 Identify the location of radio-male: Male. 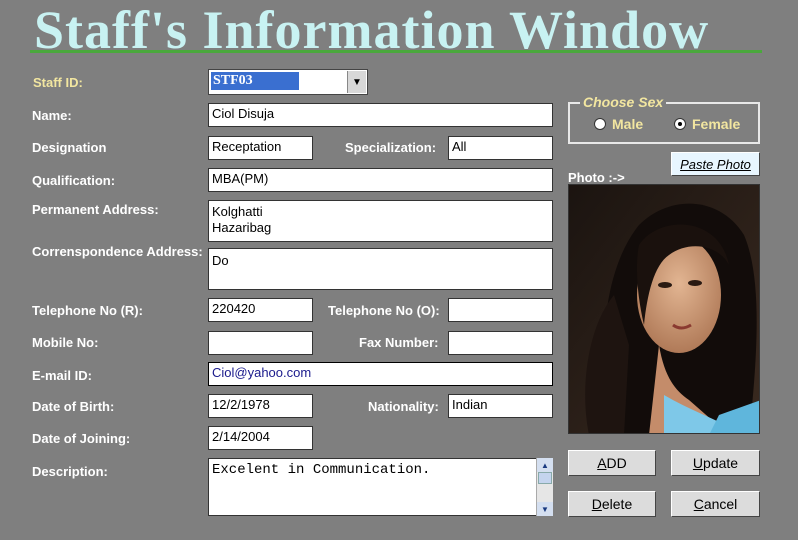
(618, 124).